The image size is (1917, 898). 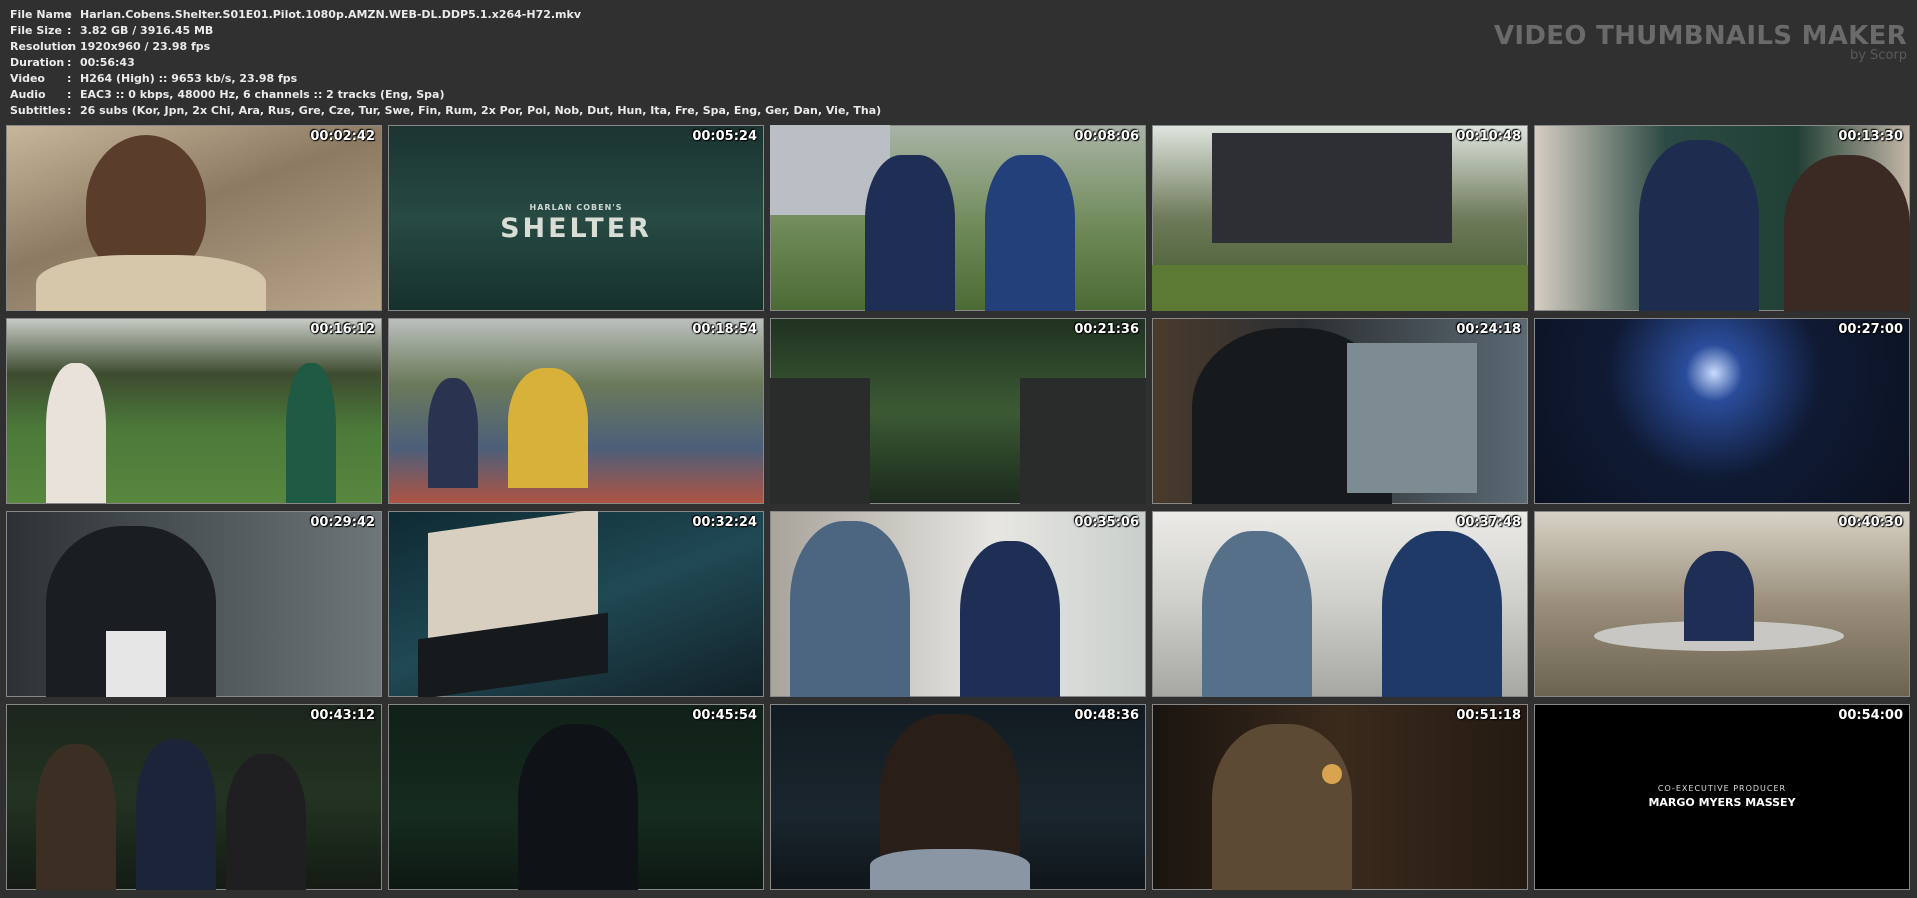 I want to click on timestamp: 00:32:24, so click(x=724, y=522).